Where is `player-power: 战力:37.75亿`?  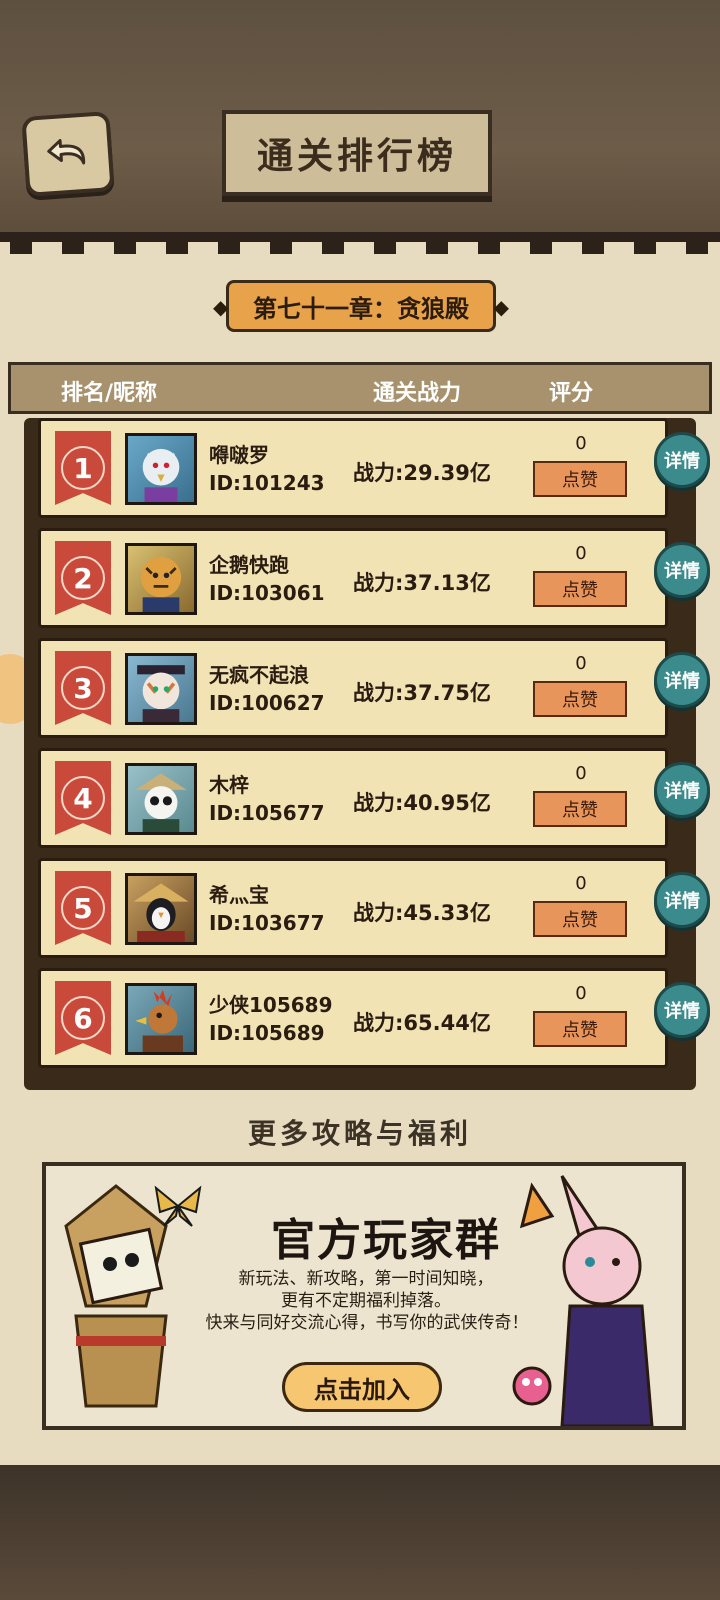 player-power: 战力:37.75亿 is located at coordinates (422, 693).